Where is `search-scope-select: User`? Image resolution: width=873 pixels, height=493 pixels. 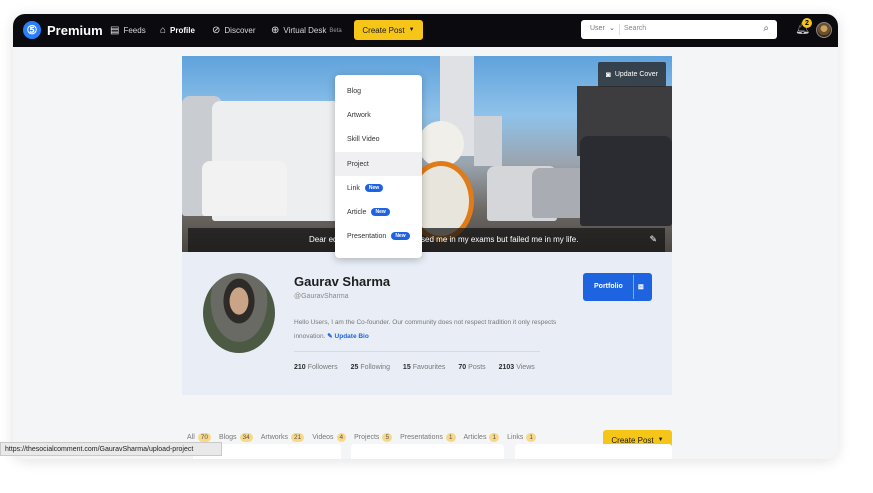 search-scope-select: User is located at coordinates (597, 28).